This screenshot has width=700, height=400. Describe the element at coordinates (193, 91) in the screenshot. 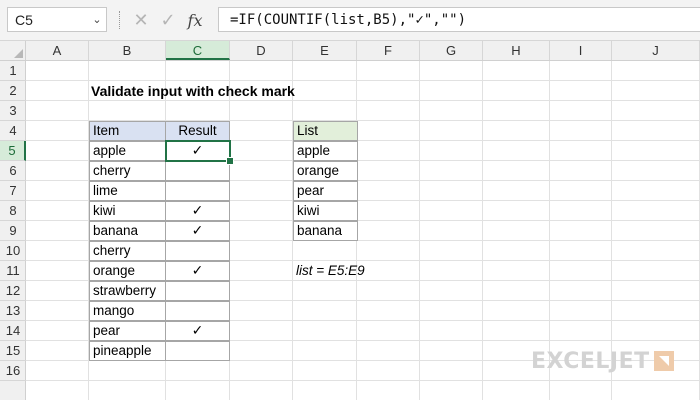

I see `sheet-title: Validate input with check mark` at that location.